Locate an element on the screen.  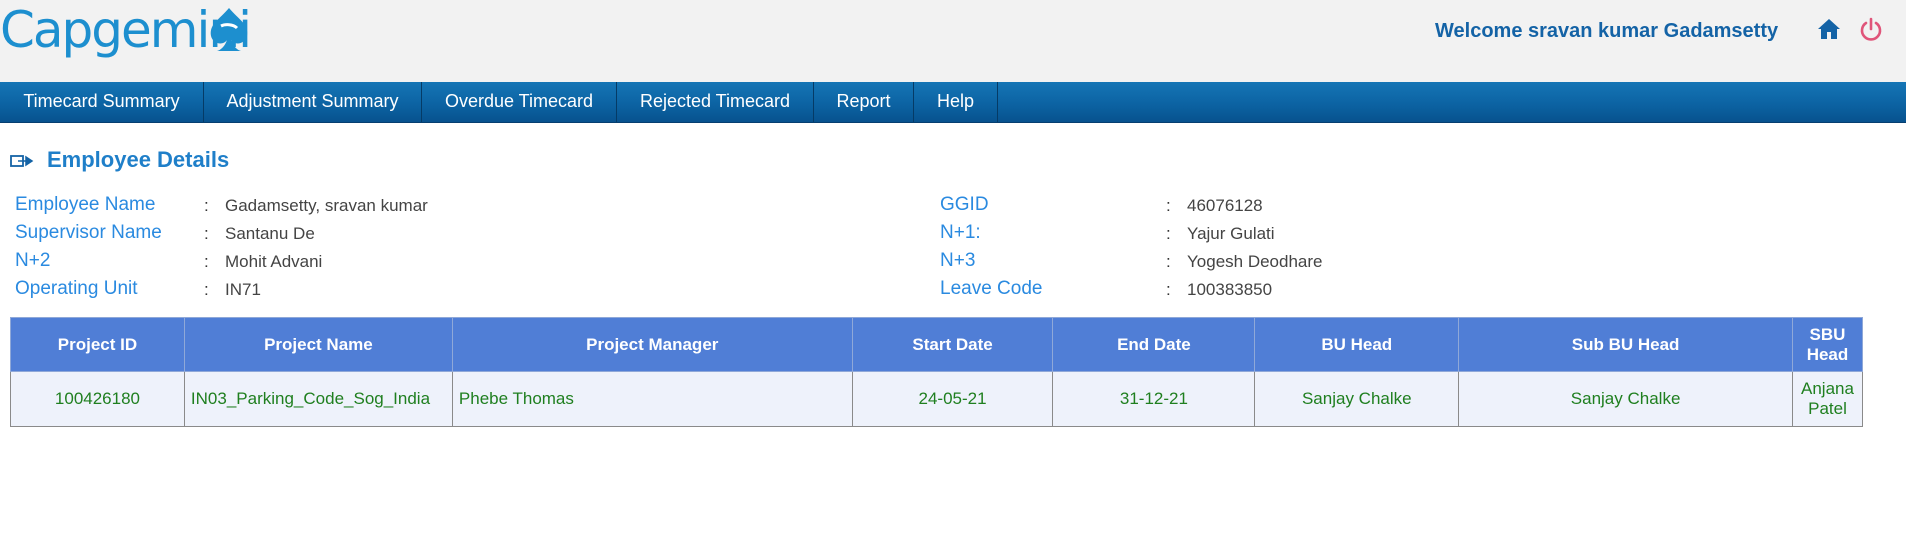
employee-name-value: Gadamsetty, sravan kumar is located at coordinates (326, 205).